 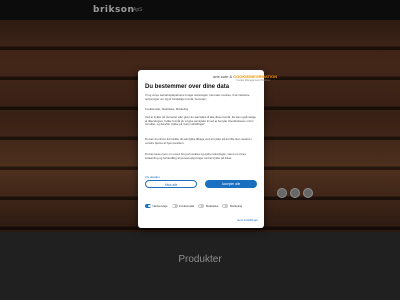 I want to click on save-settings-link: Gem indstillinger, so click(x=247, y=220).